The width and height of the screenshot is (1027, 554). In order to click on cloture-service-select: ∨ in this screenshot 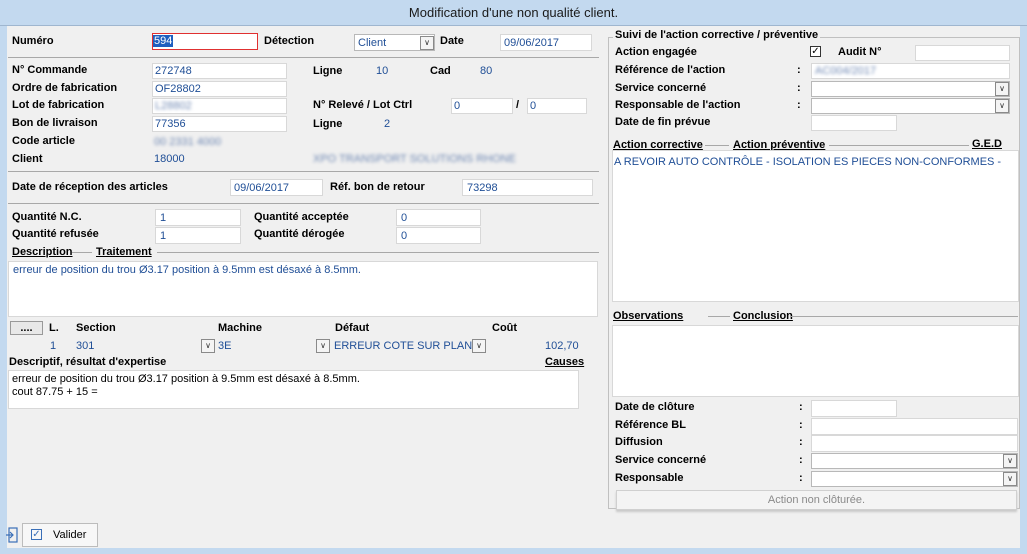, I will do `click(914, 461)`.